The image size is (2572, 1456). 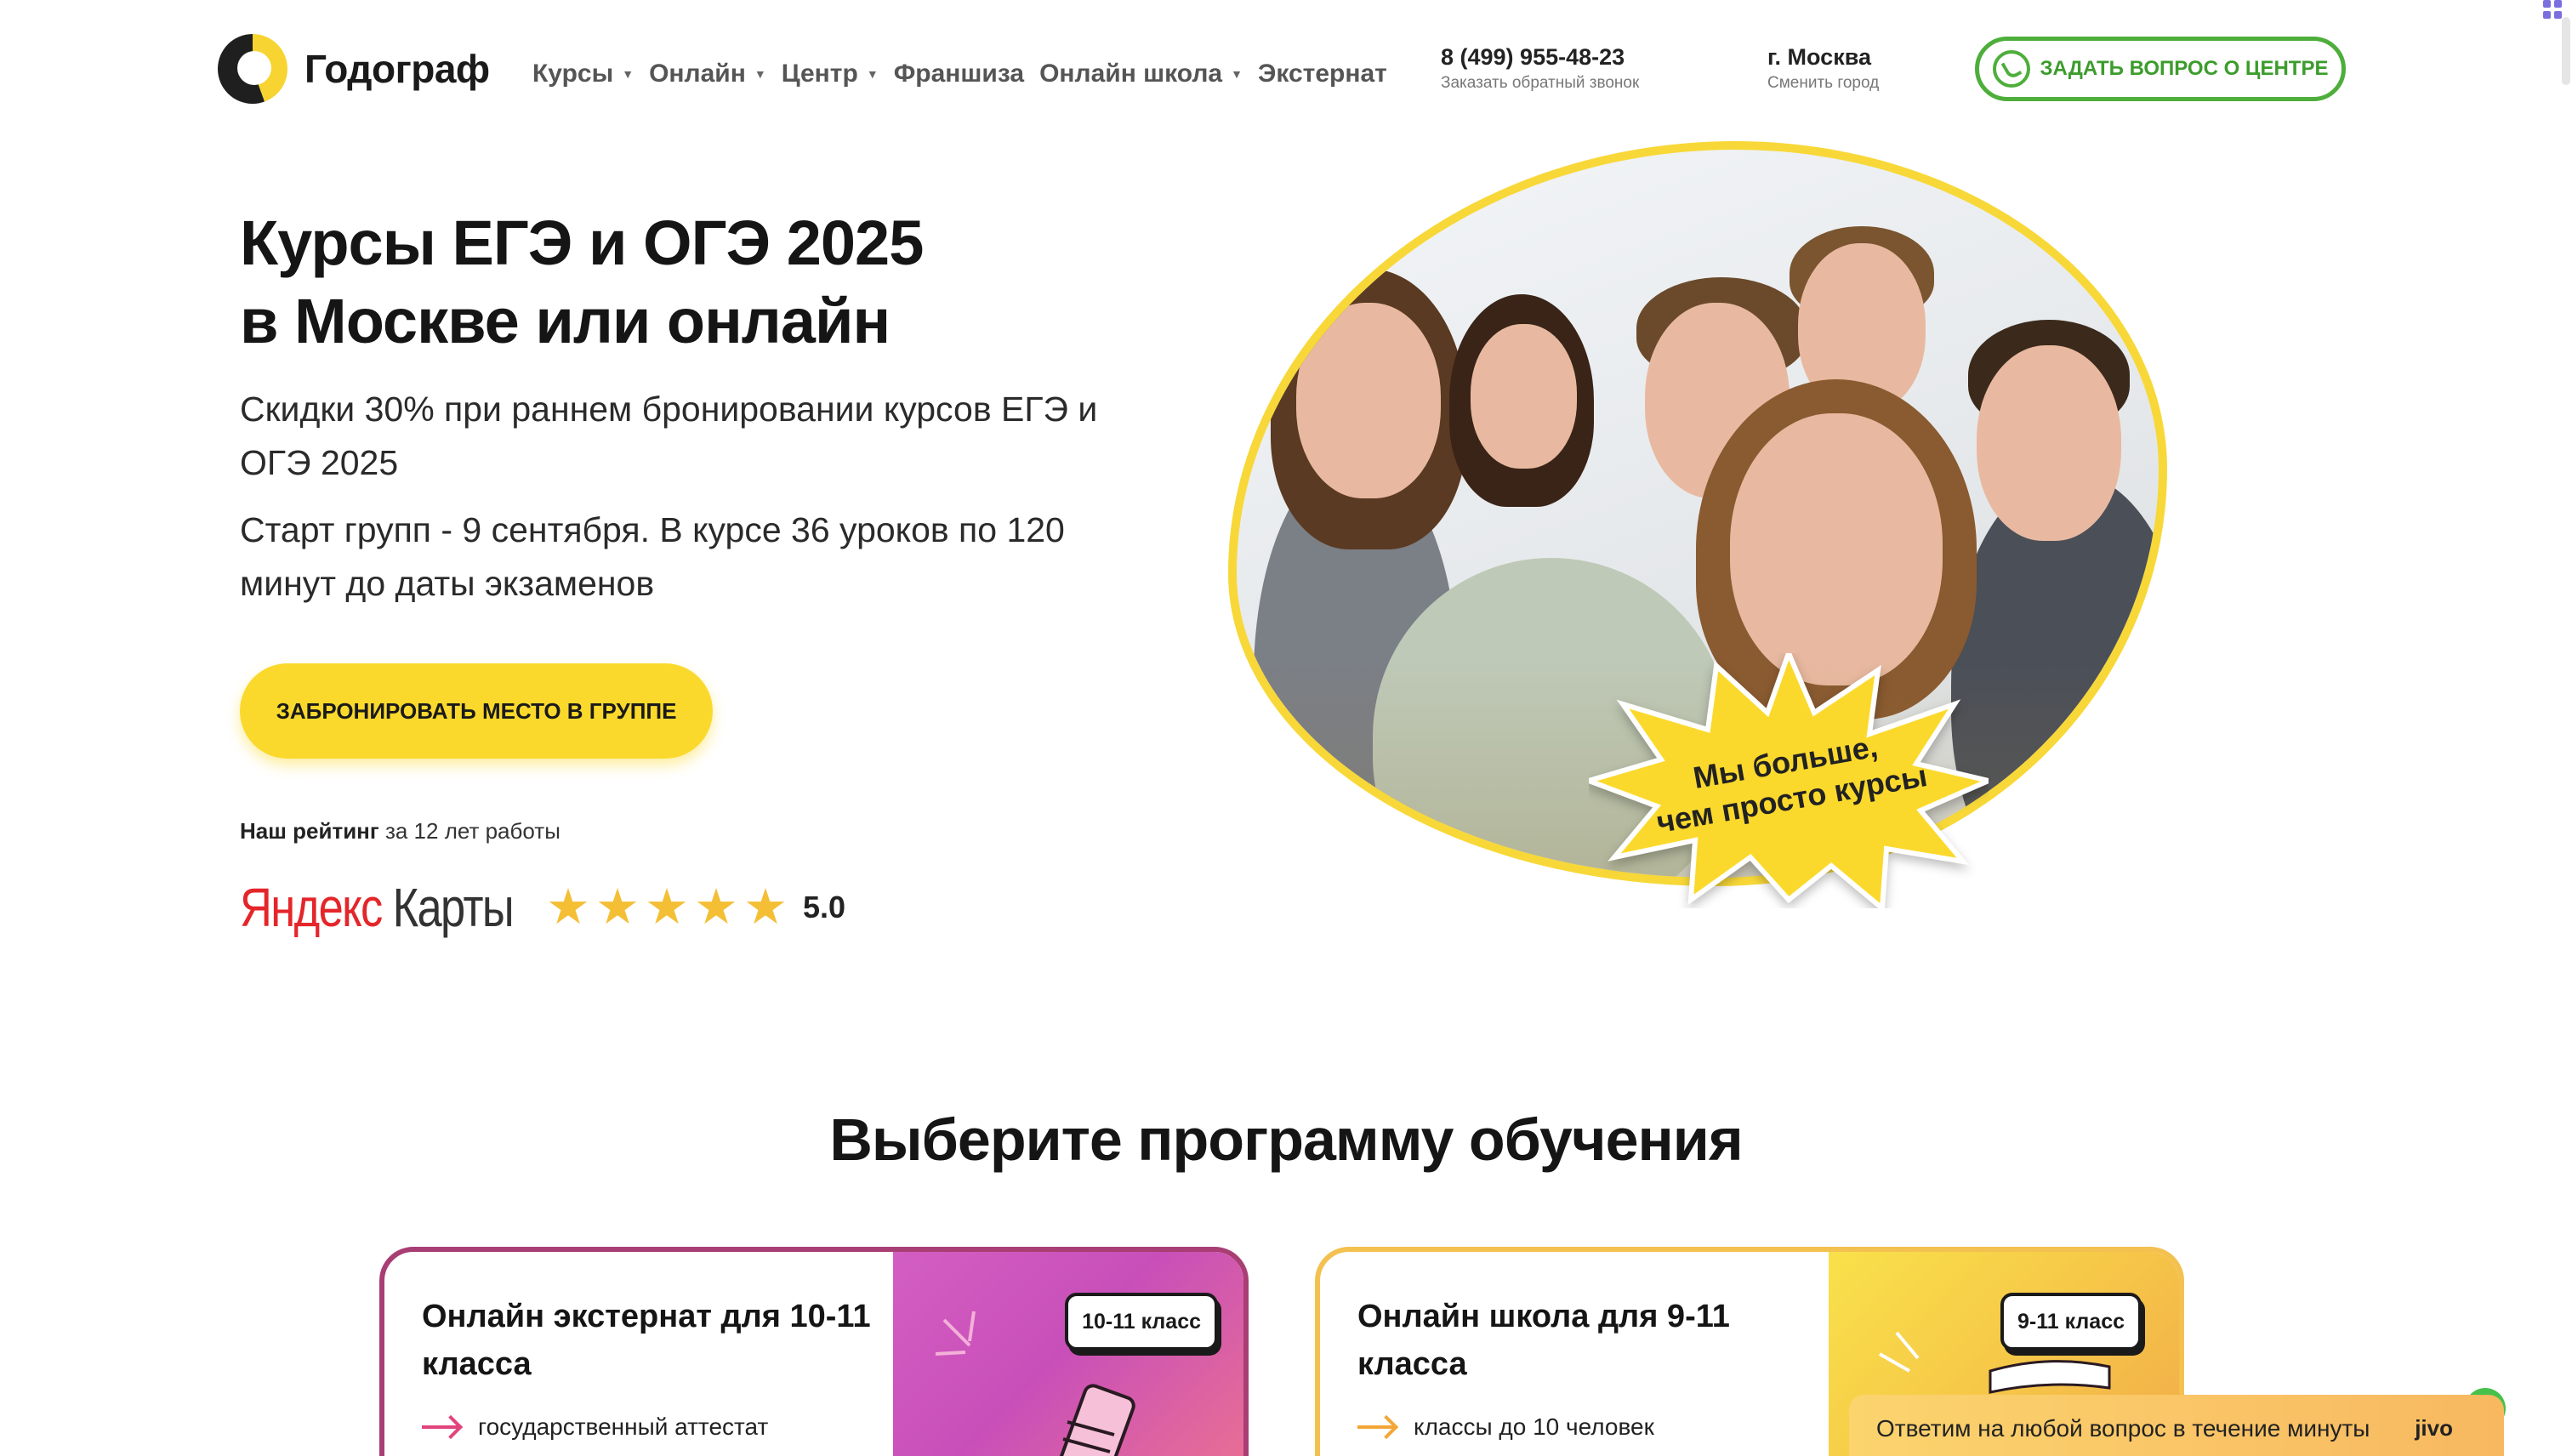 I want to click on card-feature-text: государственный аттестат, so click(x=624, y=1426).